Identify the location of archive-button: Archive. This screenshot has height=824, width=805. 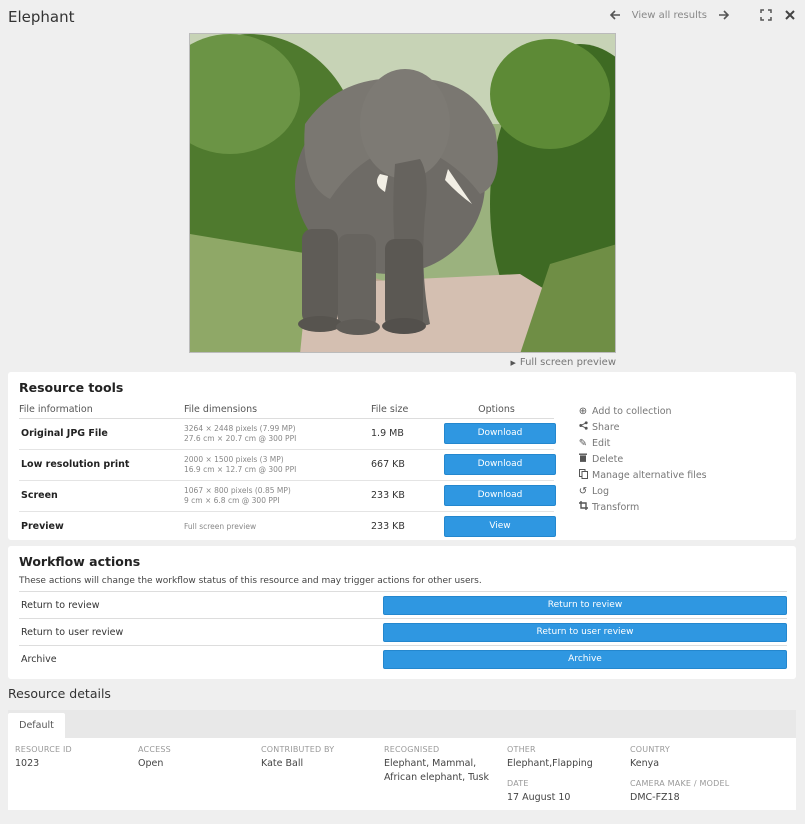
(585, 659).